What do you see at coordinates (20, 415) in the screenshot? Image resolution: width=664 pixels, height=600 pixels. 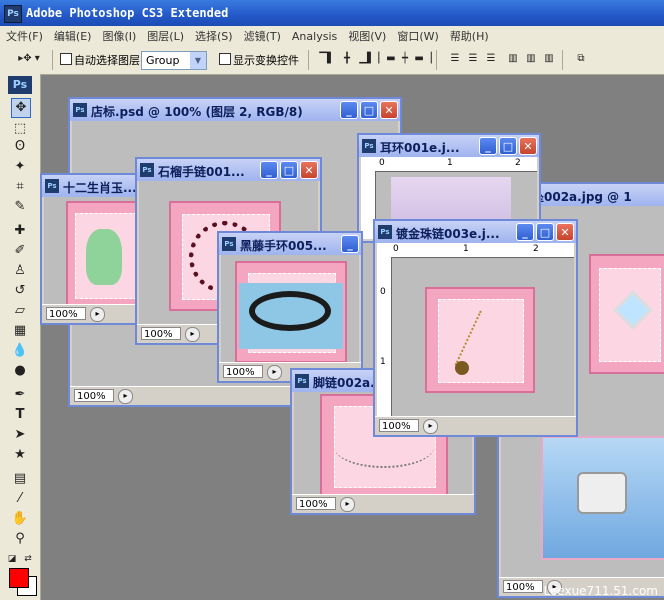 I see `type-tool-icon: T` at bounding box center [20, 415].